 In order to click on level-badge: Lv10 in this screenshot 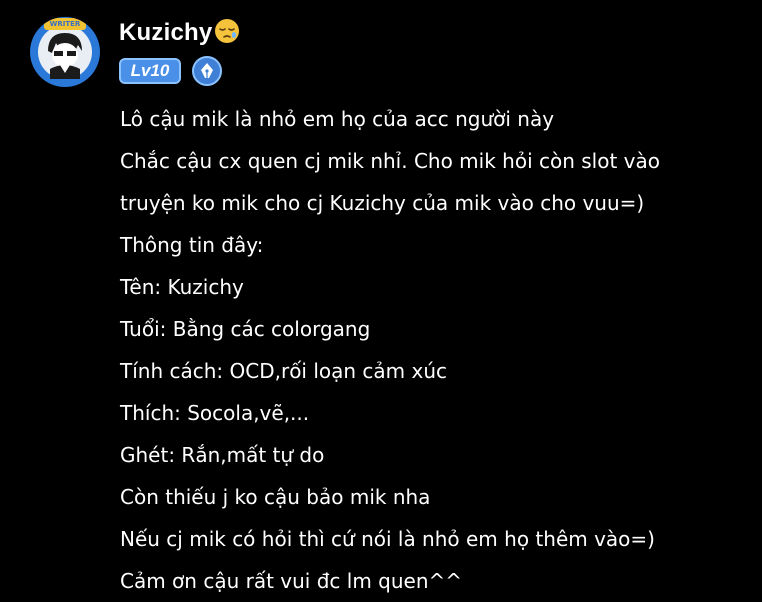, I will do `click(150, 71)`.